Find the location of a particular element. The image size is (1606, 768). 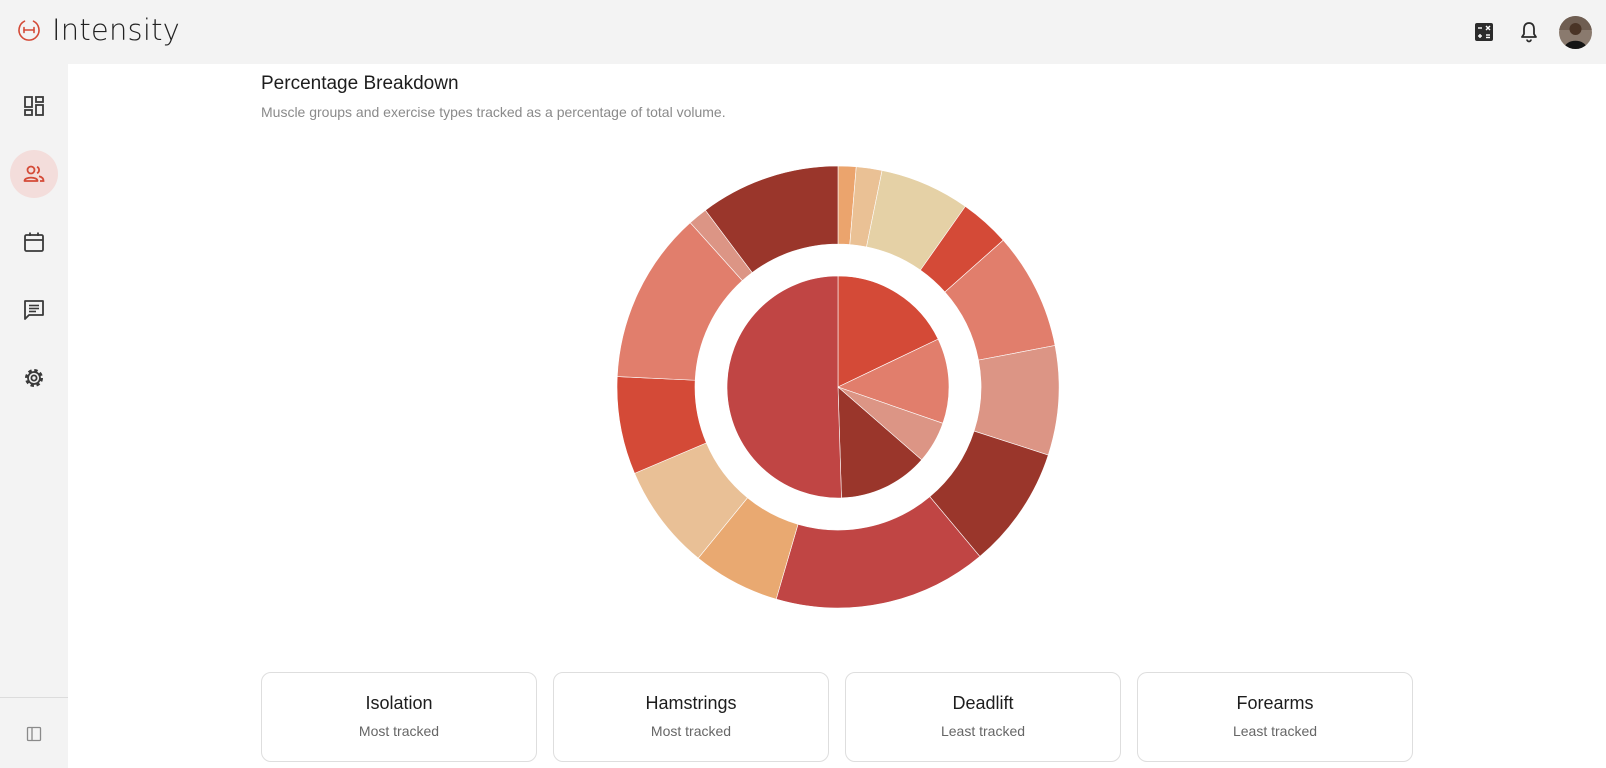

settings-icon is located at coordinates (34, 378).